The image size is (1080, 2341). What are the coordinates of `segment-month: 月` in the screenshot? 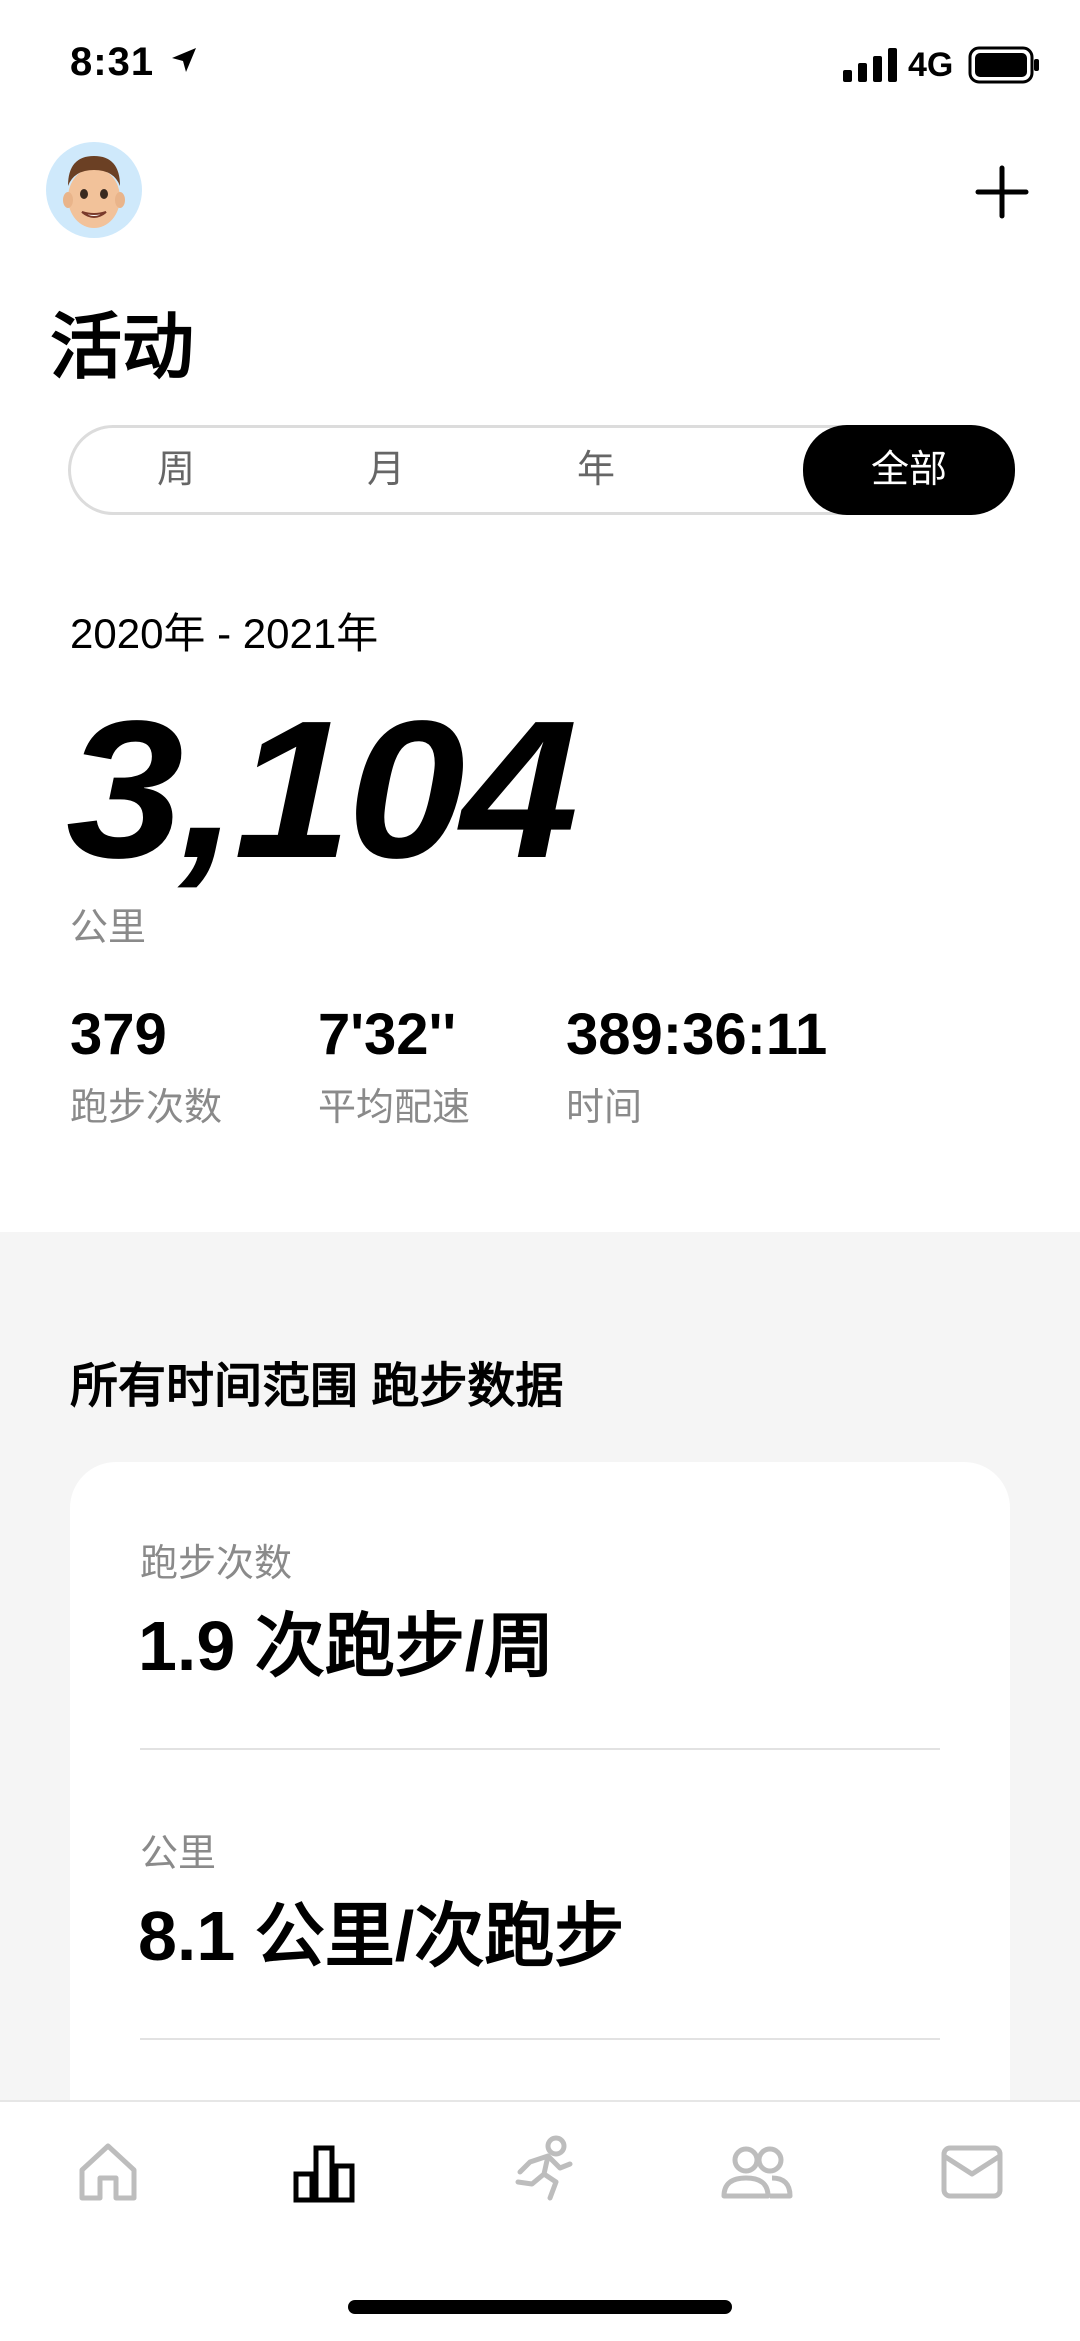 It's located at (386, 470).